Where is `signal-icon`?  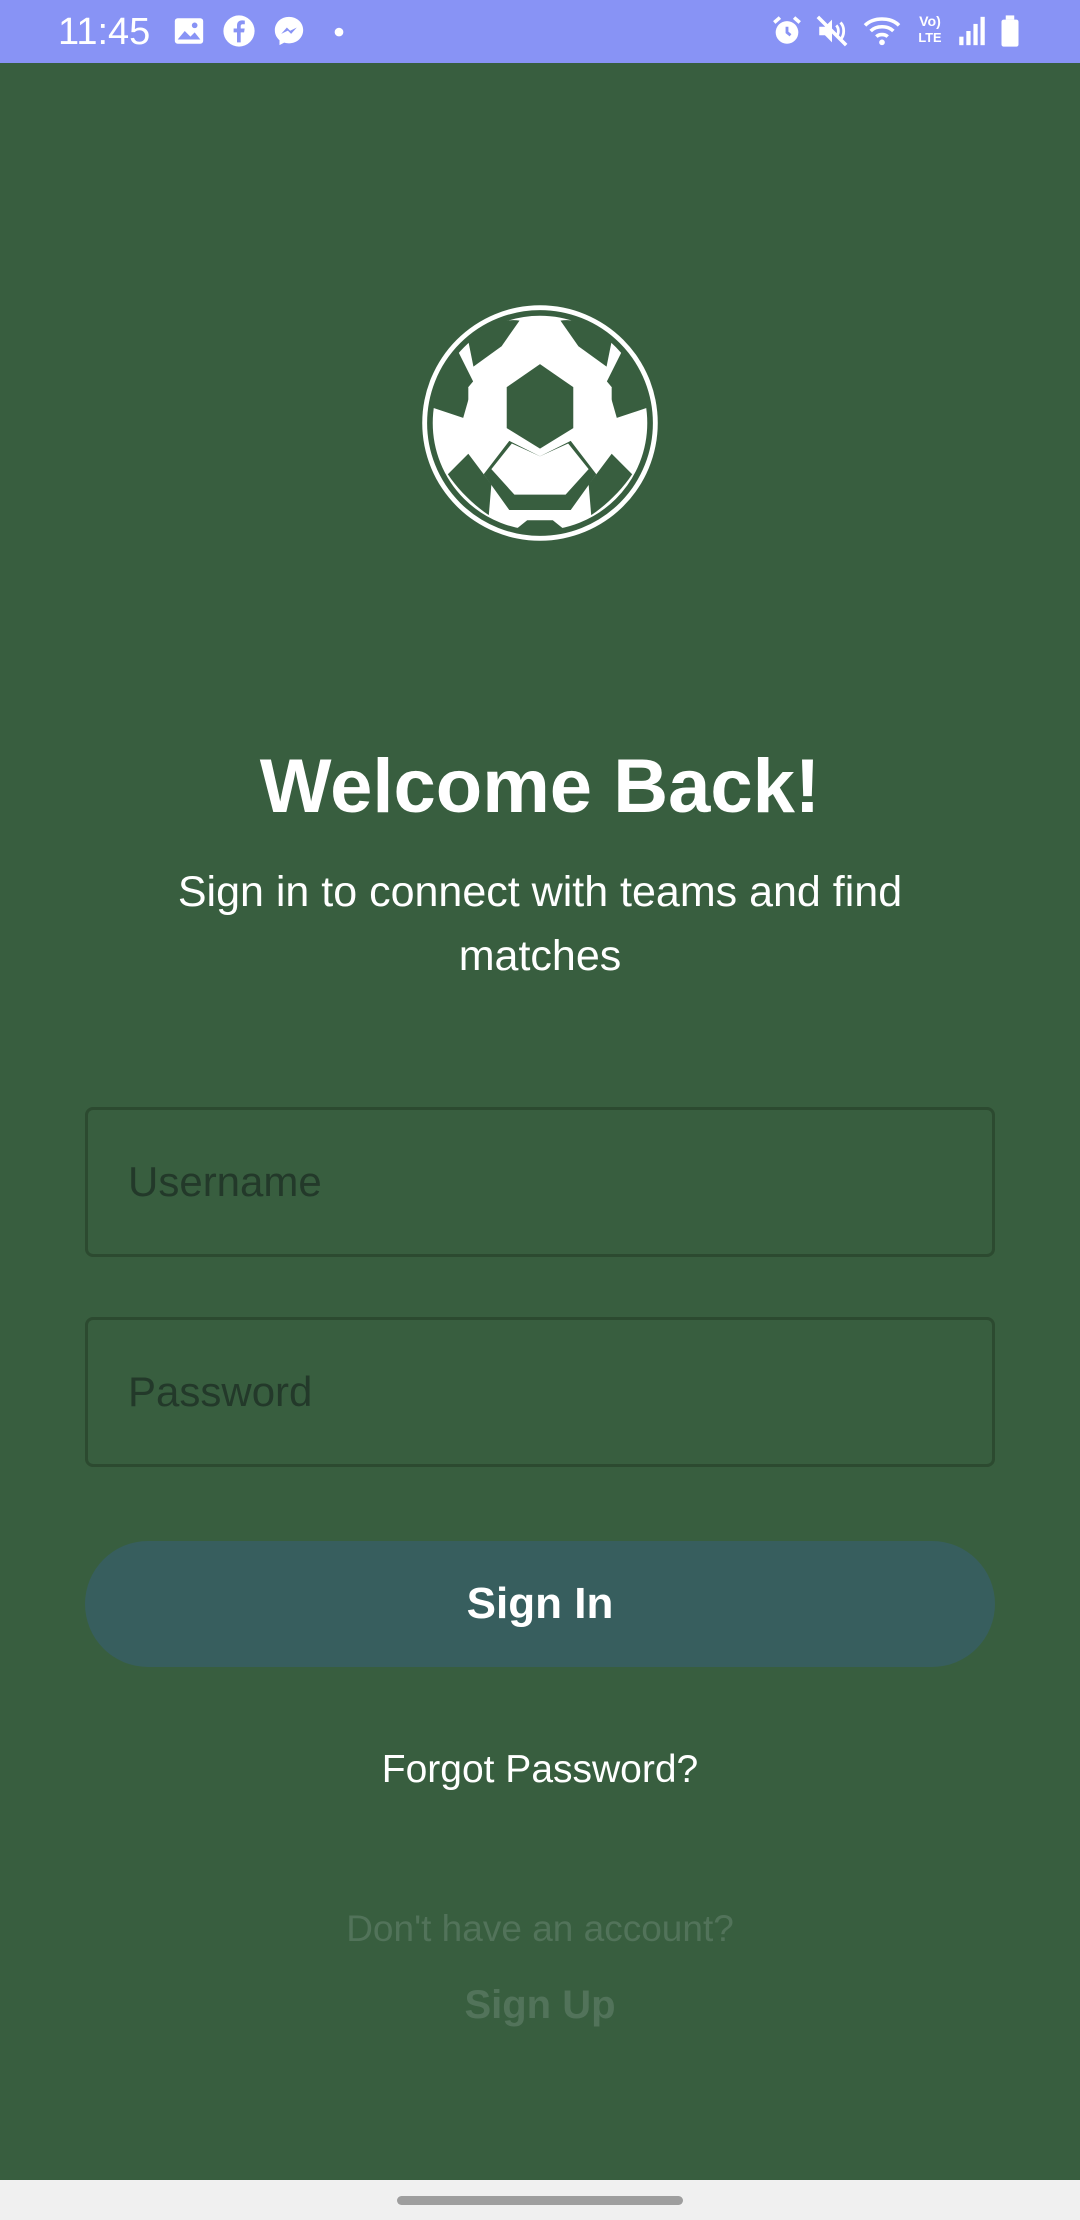 signal-icon is located at coordinates (972, 31).